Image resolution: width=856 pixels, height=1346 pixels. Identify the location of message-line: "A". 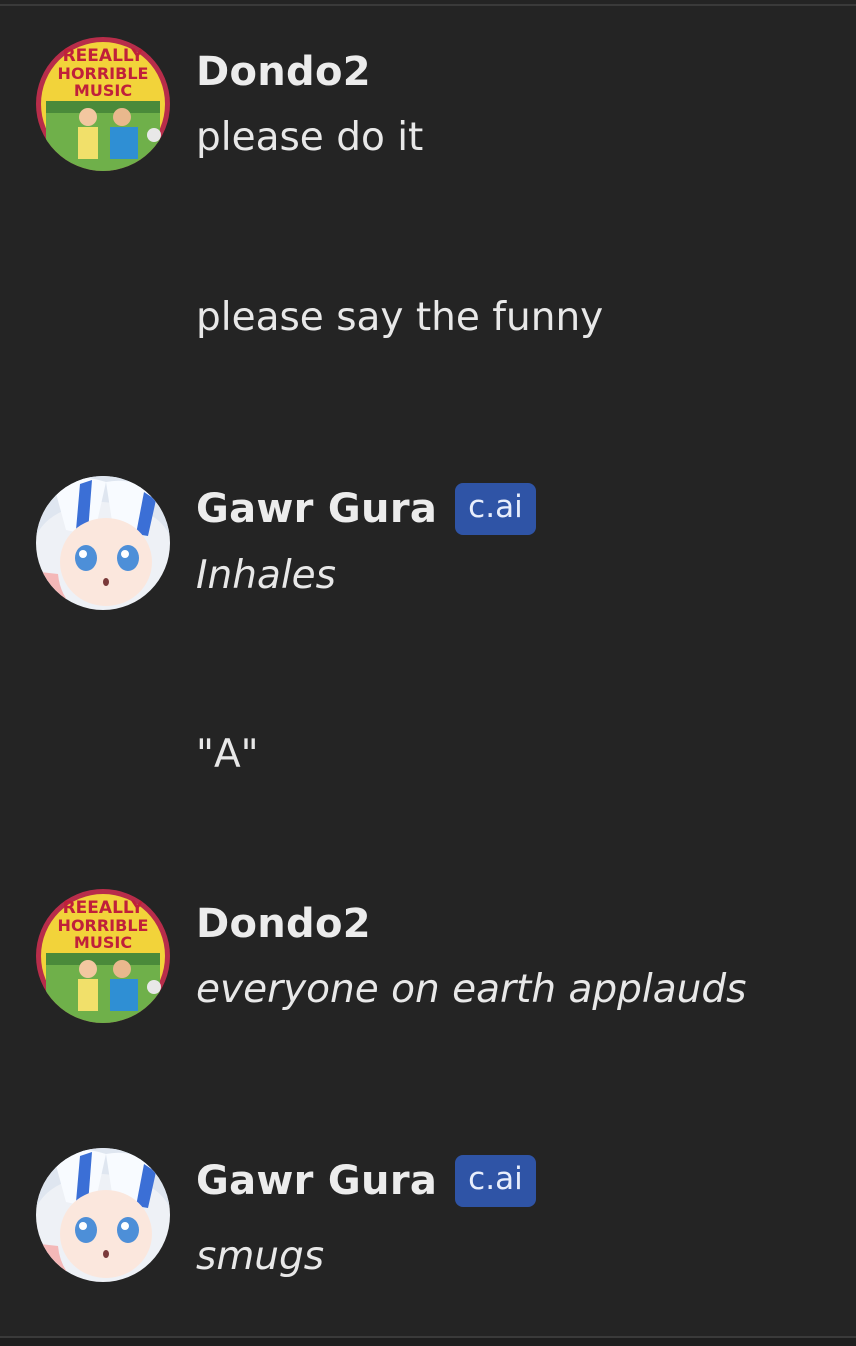
(227, 754).